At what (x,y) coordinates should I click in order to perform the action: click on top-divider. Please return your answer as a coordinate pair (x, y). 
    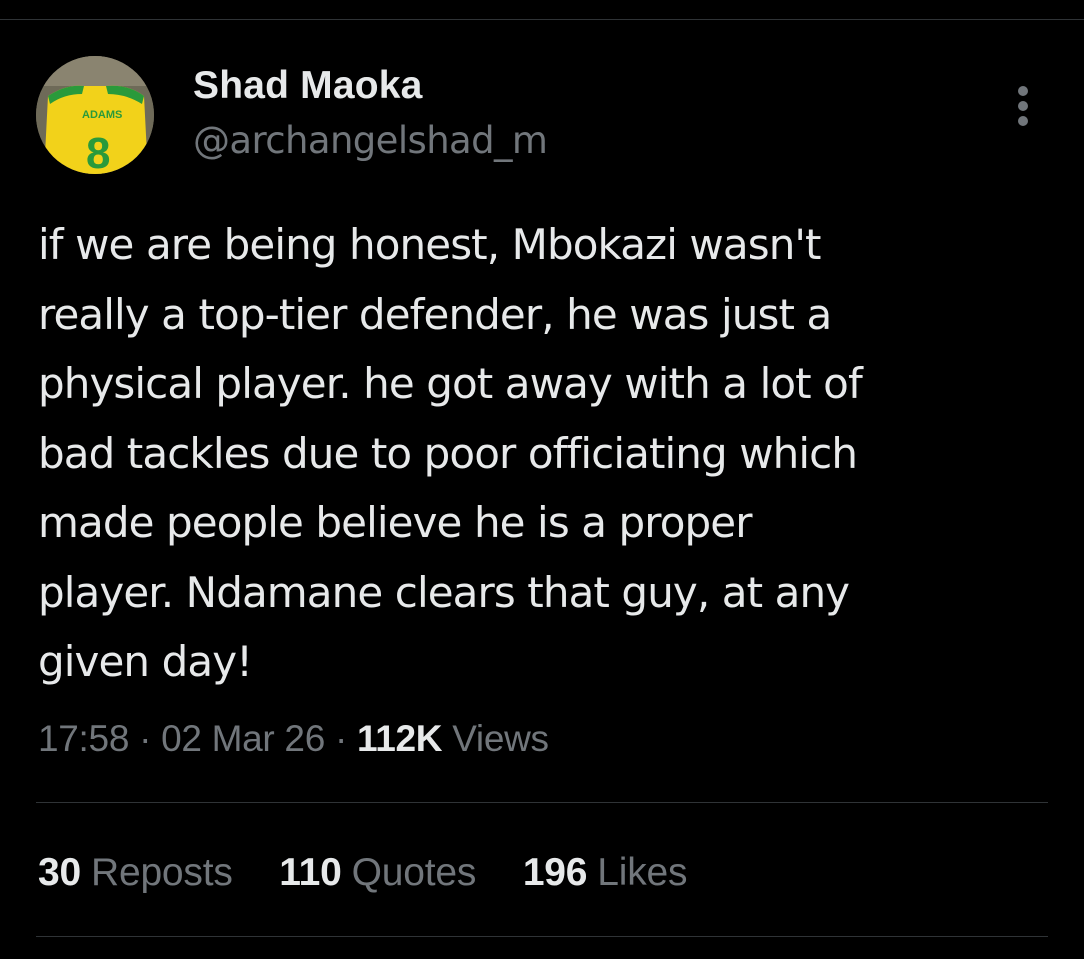
    Looking at the image, I should click on (542, 19).